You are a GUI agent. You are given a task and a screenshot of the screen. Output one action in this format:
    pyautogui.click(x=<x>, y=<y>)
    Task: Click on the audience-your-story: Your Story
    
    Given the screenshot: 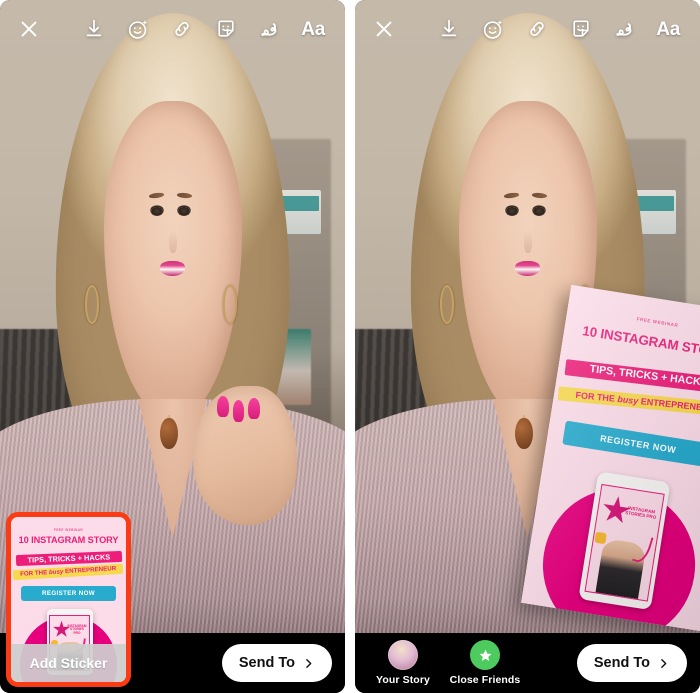 What is the action you would take?
    pyautogui.click(x=403, y=663)
    